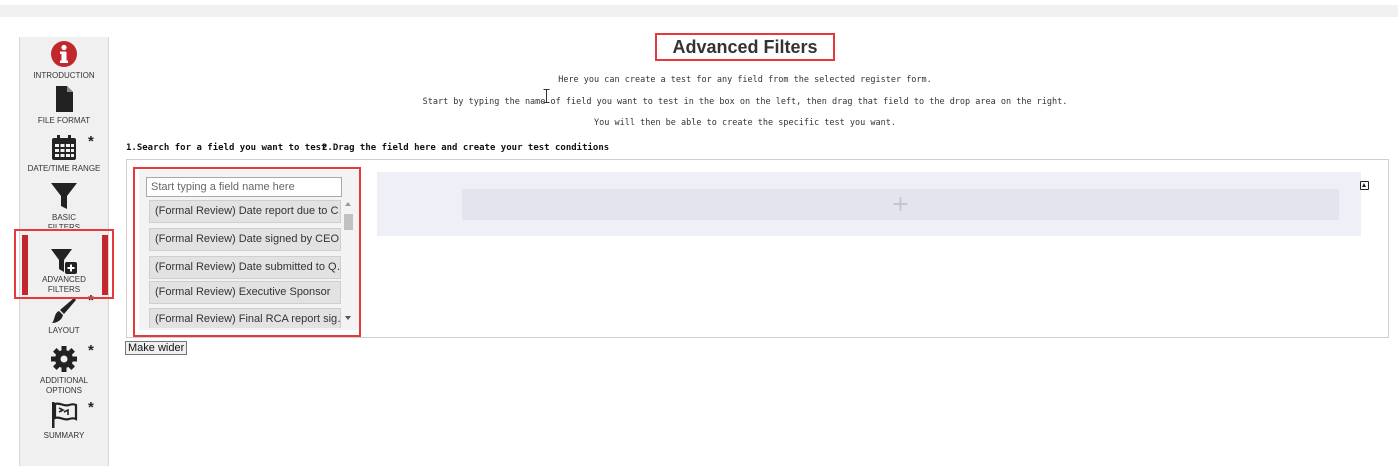  Describe the element at coordinates (64, 435) in the screenshot. I see `sidebar-item-label: SUMMARY` at that location.